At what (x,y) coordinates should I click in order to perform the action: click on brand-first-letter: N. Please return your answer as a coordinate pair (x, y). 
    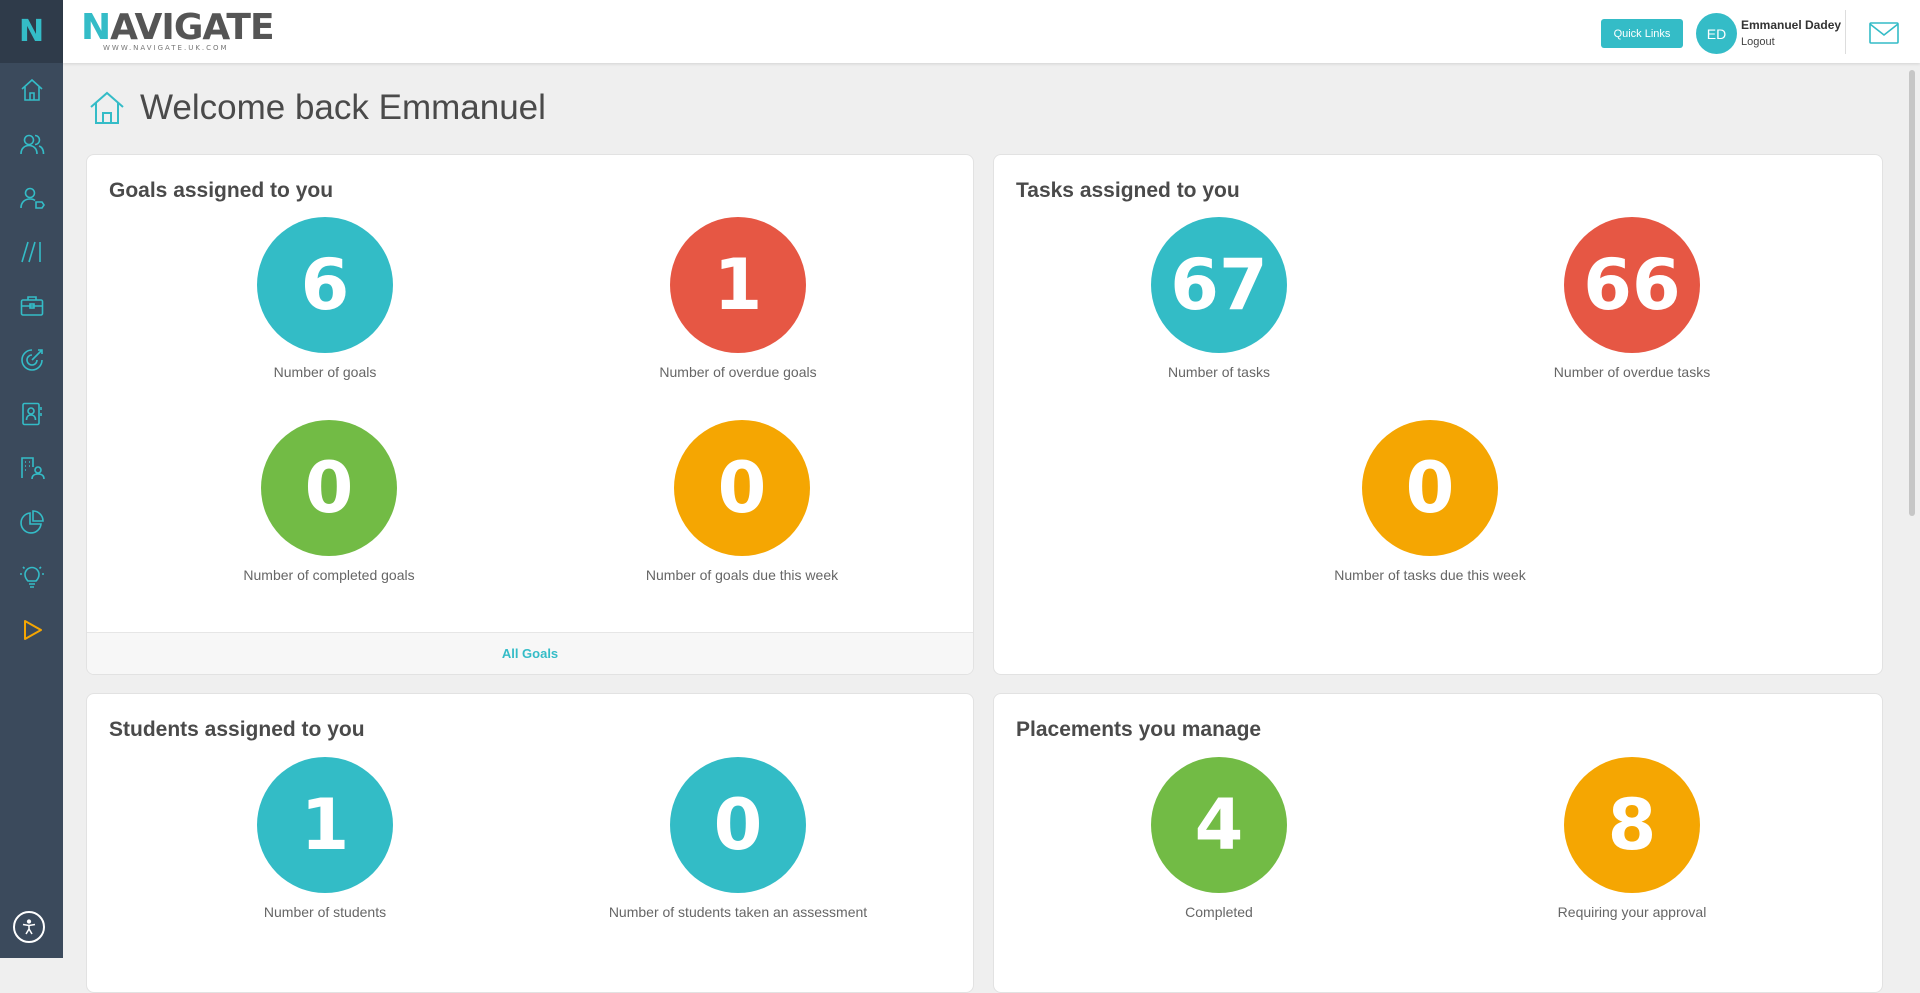
    Looking at the image, I should click on (96, 27).